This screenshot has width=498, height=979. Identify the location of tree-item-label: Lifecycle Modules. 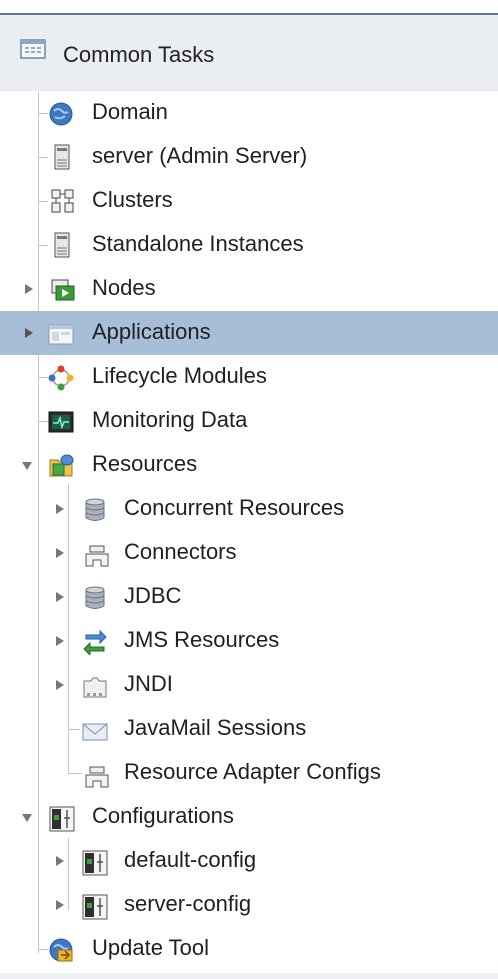
(179, 375).